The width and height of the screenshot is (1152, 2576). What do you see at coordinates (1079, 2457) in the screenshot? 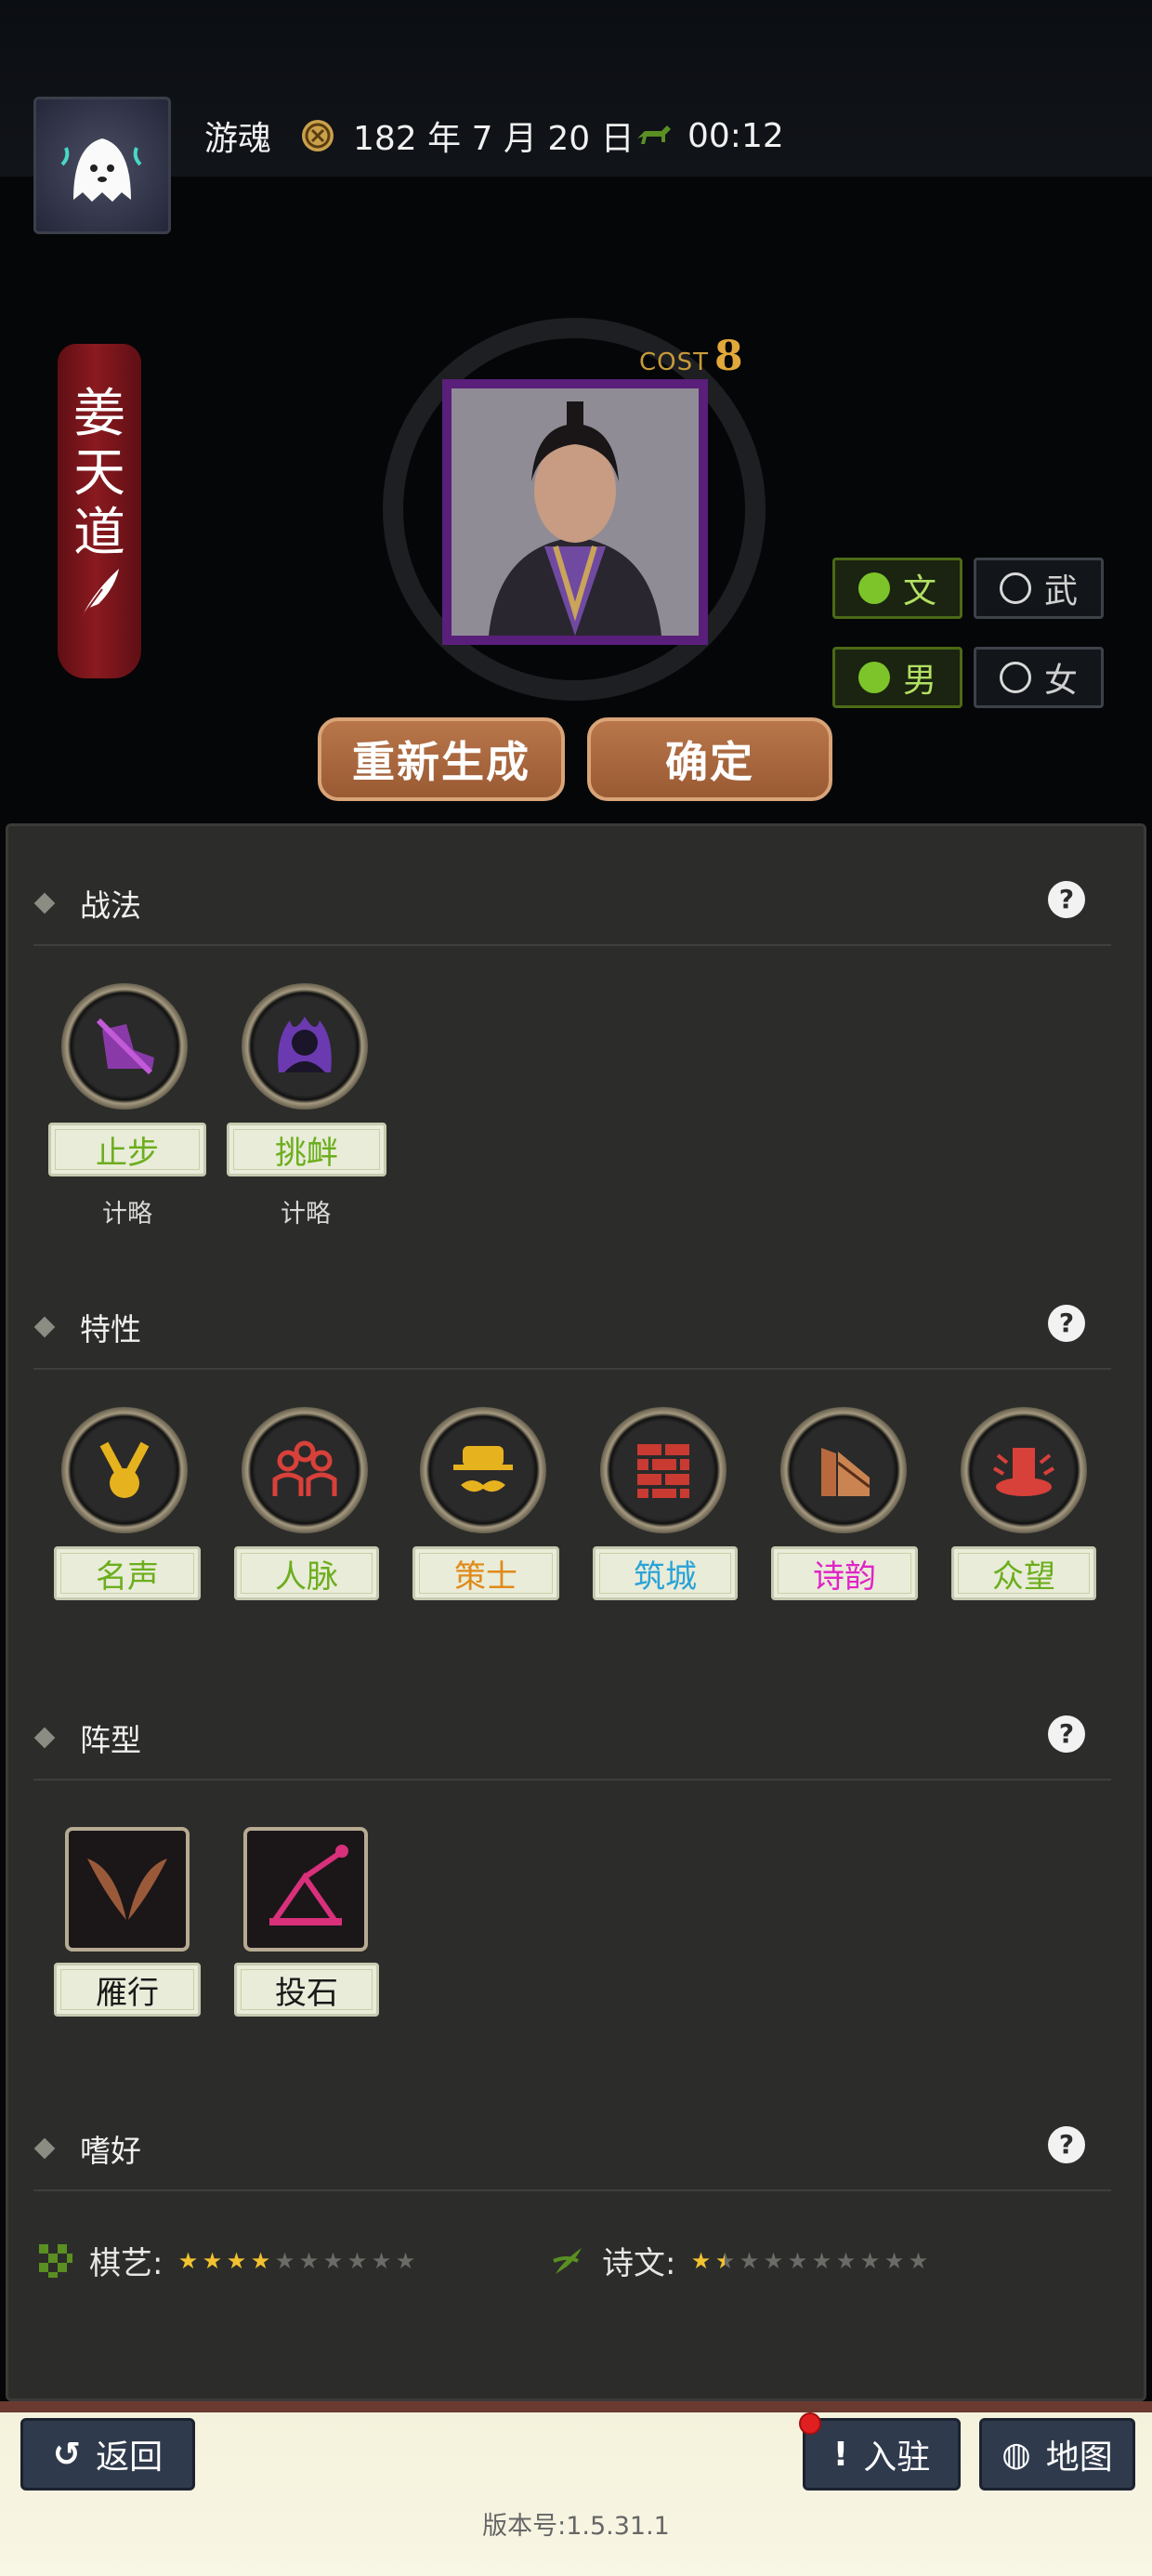
I see `map-label: 地图` at bounding box center [1079, 2457].